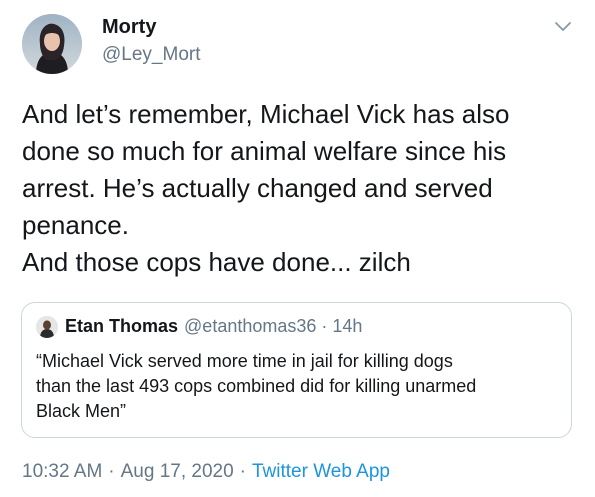  I want to click on avatar, so click(52, 44).